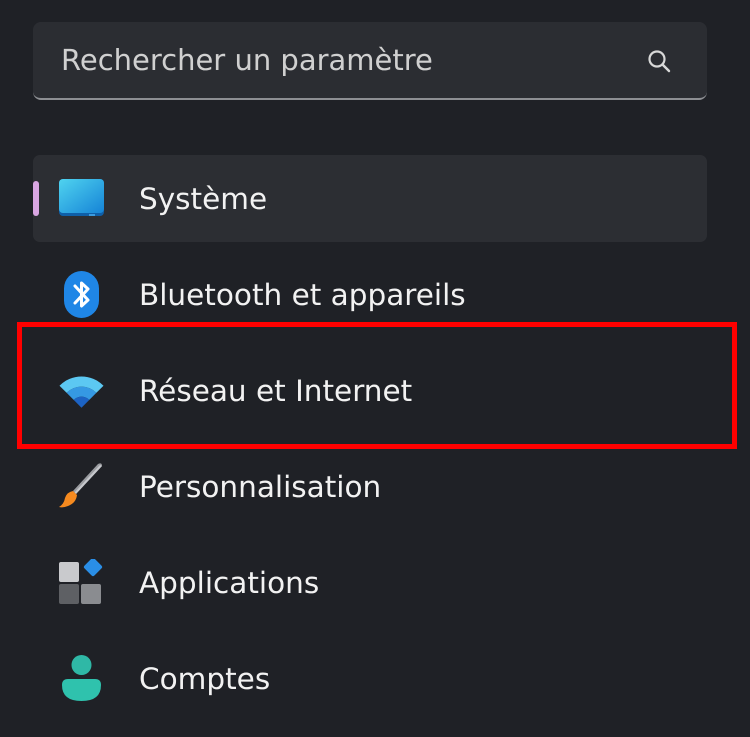 The image size is (750, 737). I want to click on search-field: Rechercher un paramètre, so click(370, 61).